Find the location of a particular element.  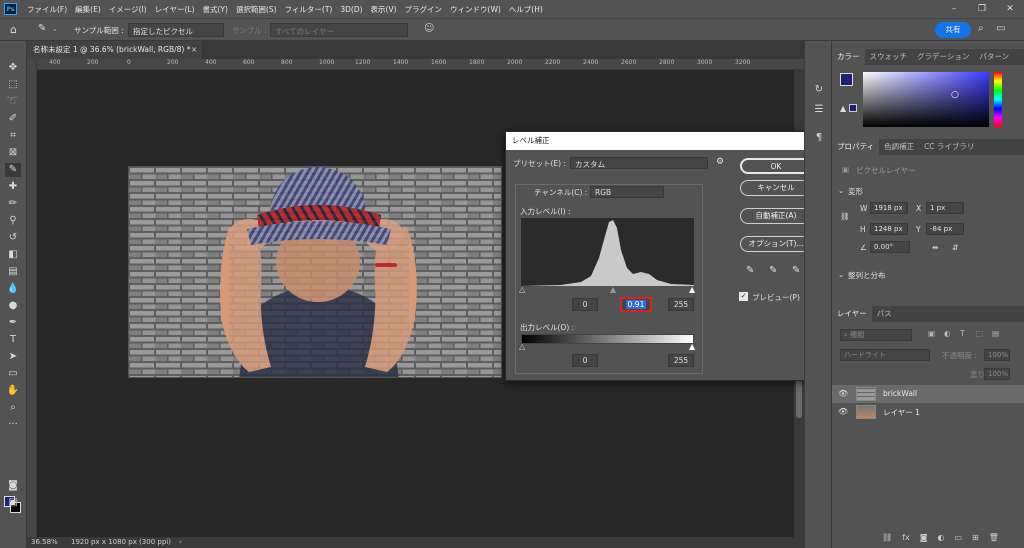

tab-close-icon: × is located at coordinates (194, 50).